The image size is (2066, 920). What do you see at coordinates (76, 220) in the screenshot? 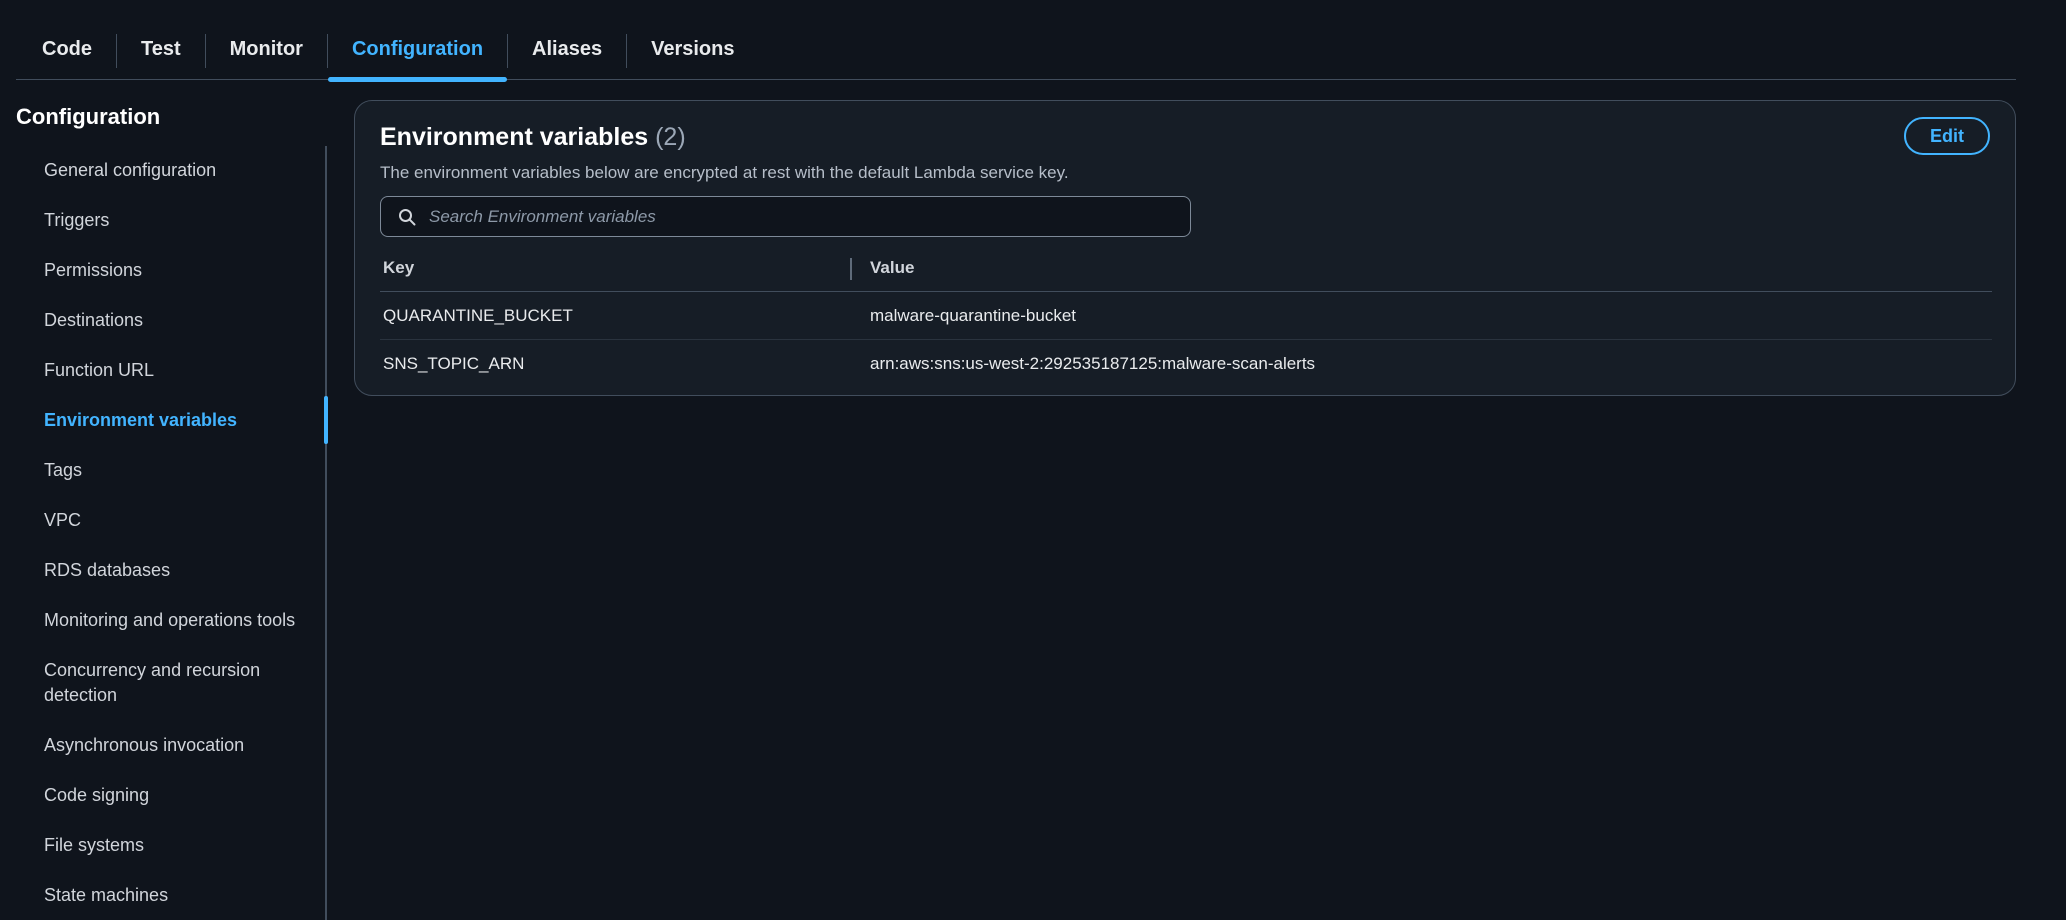
I see `sidebar-item-triggers: Triggers` at bounding box center [76, 220].